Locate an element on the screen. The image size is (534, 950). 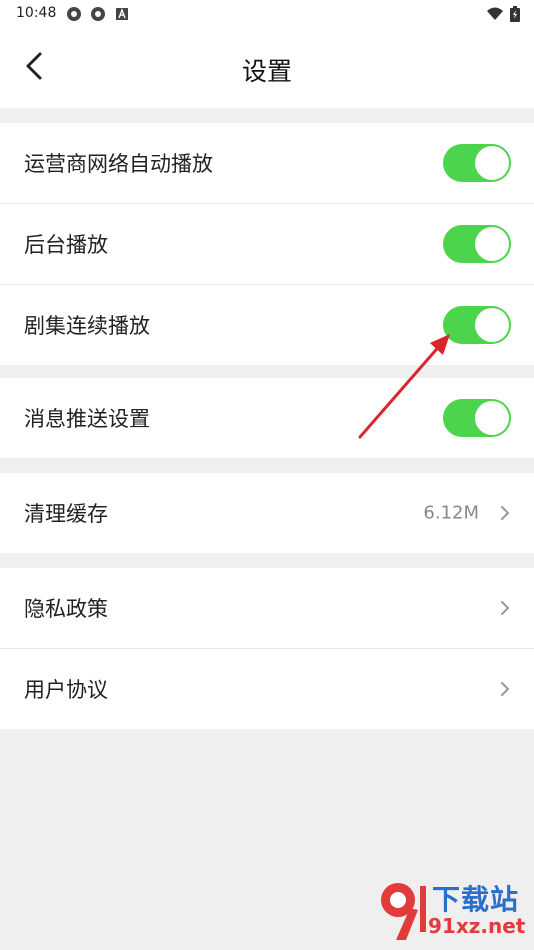
status-time: 10:48 is located at coordinates (36, 13).